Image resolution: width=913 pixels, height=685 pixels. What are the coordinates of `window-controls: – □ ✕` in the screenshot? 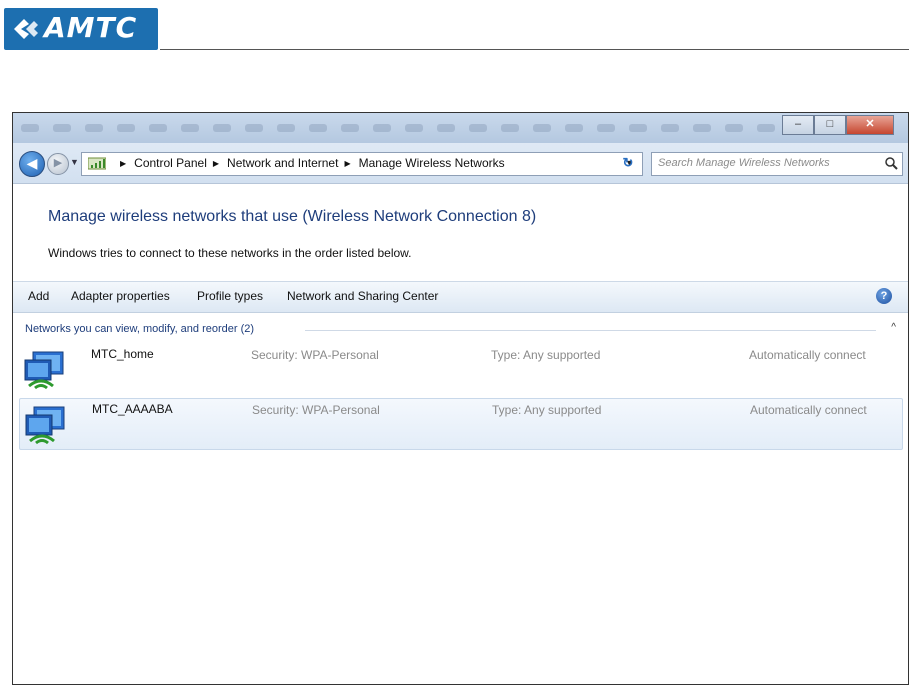 It's located at (838, 125).